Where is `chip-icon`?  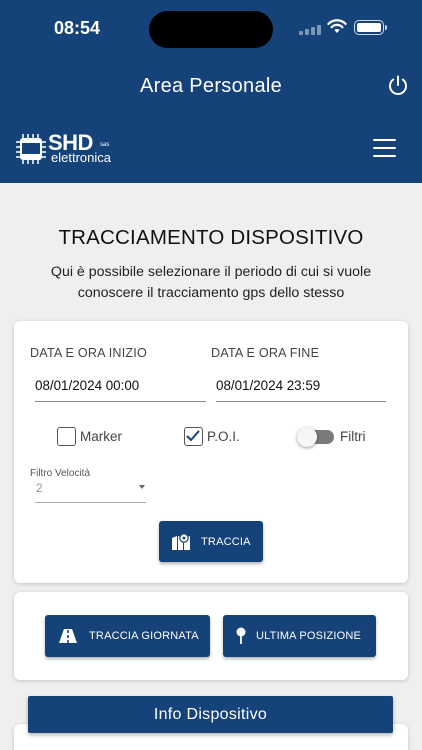
chip-icon is located at coordinates (31, 149).